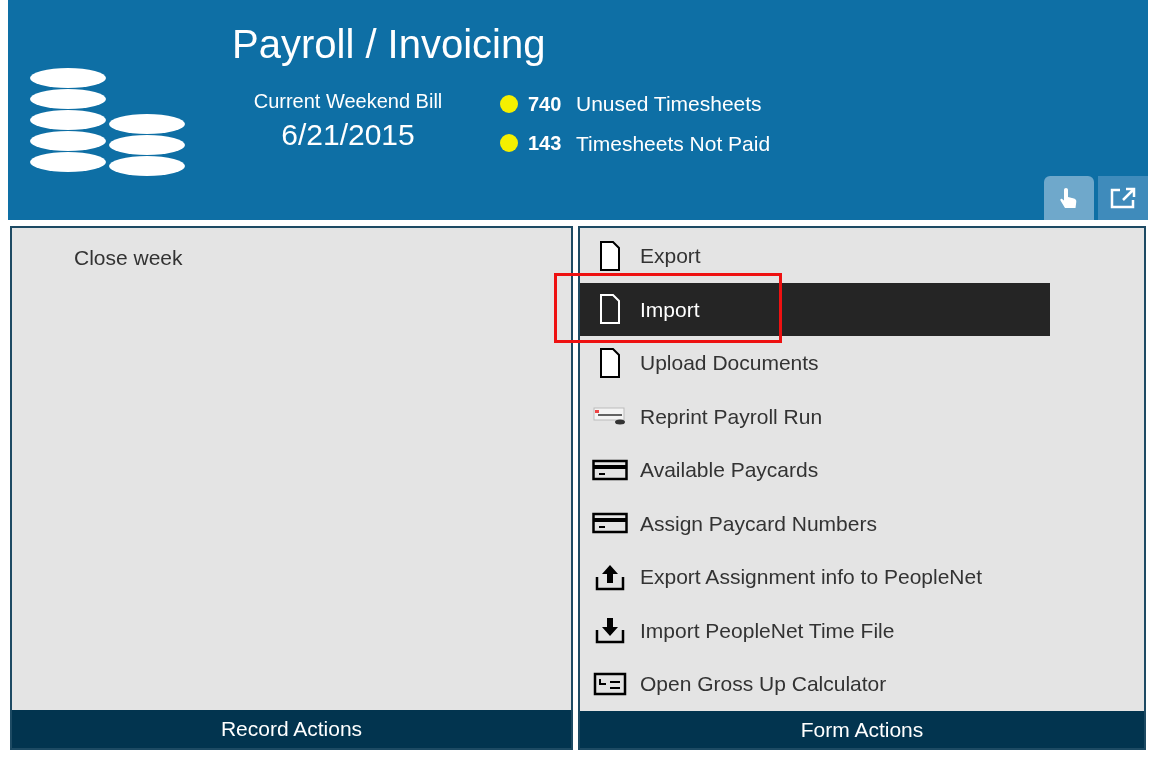 The width and height of the screenshot is (1151, 758). Describe the element at coordinates (815, 416) in the screenshot. I see `action-item: Reprint Payroll Run` at that location.